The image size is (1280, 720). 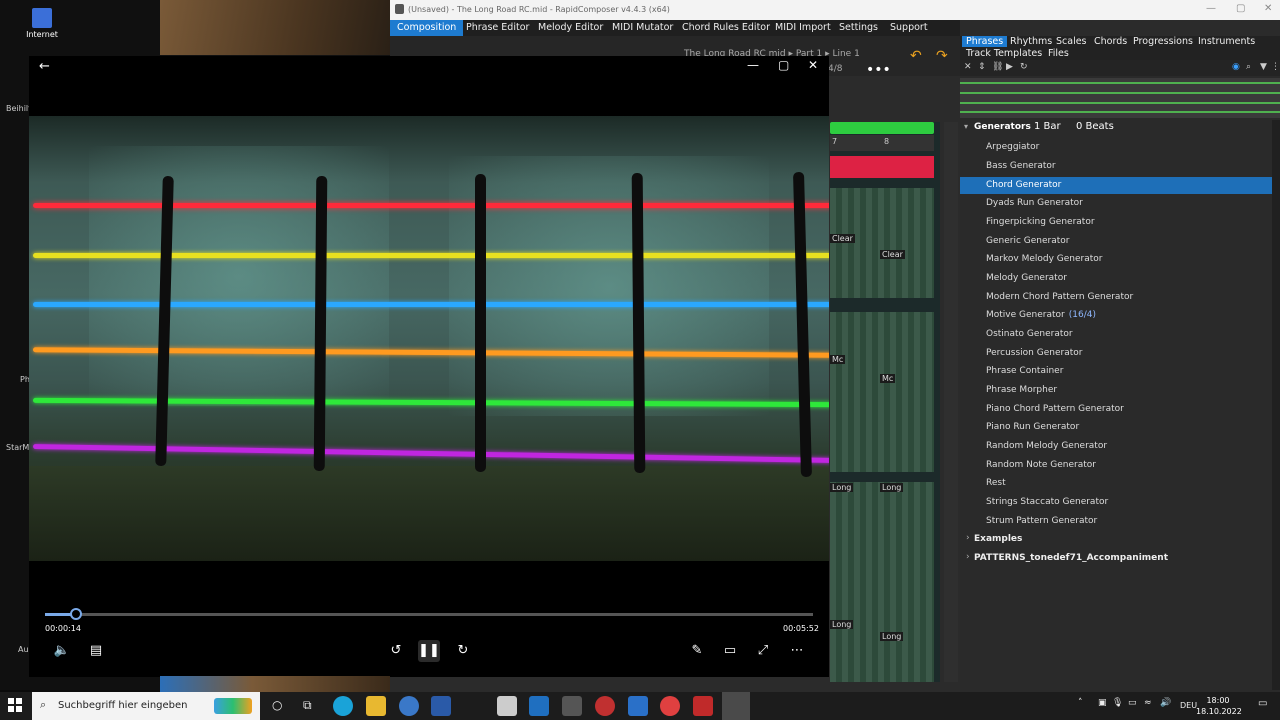 What do you see at coordinates (1080, 703) in the screenshot?
I see `chevron-up-icon: ˄` at bounding box center [1080, 703].